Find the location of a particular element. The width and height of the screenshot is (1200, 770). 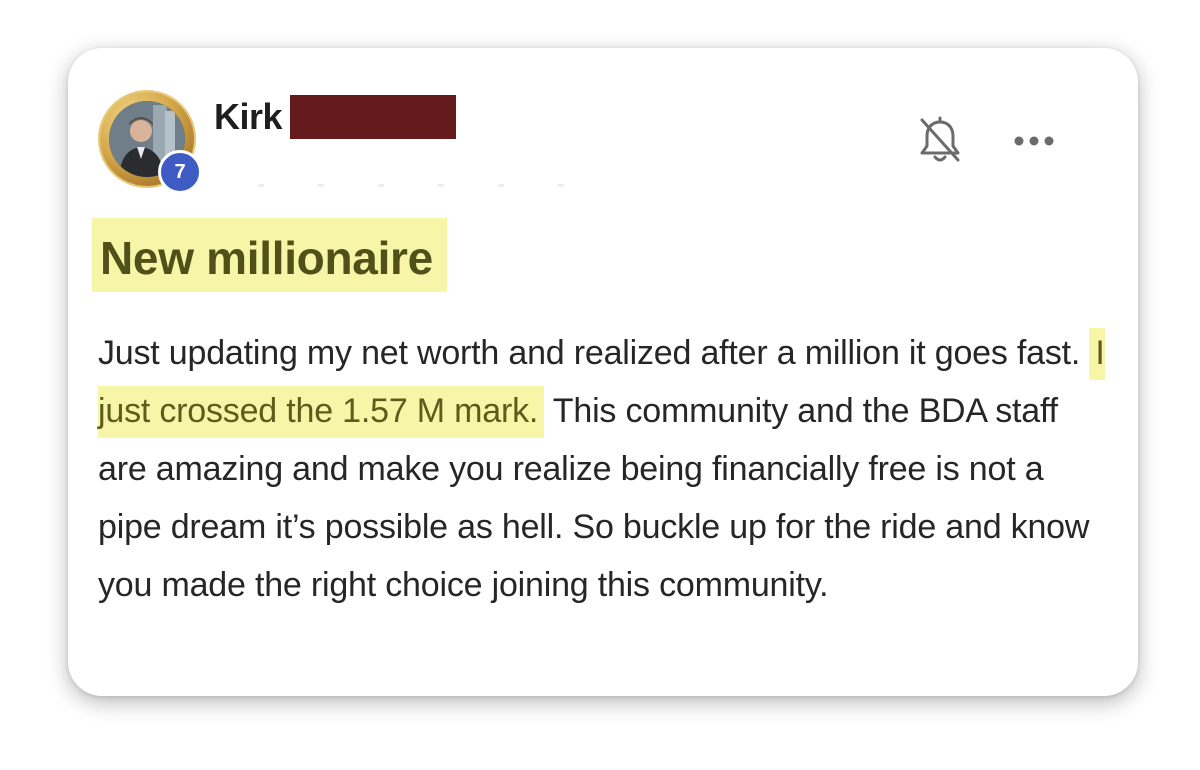

author-avatar: 7 is located at coordinates (151, 143).